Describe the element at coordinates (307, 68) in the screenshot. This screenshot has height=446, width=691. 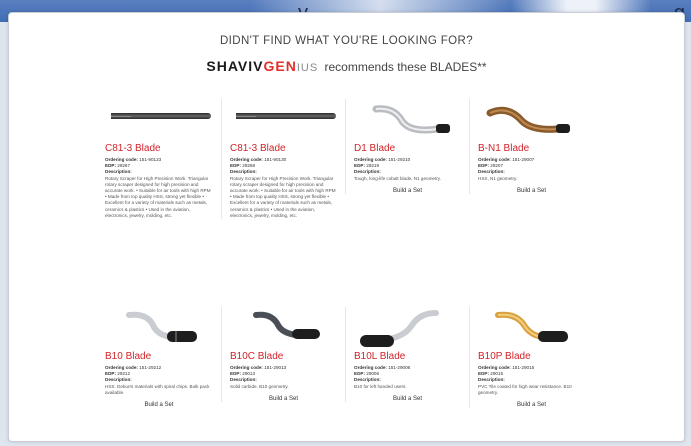
I see `brand-logo-part3: IUS` at that location.